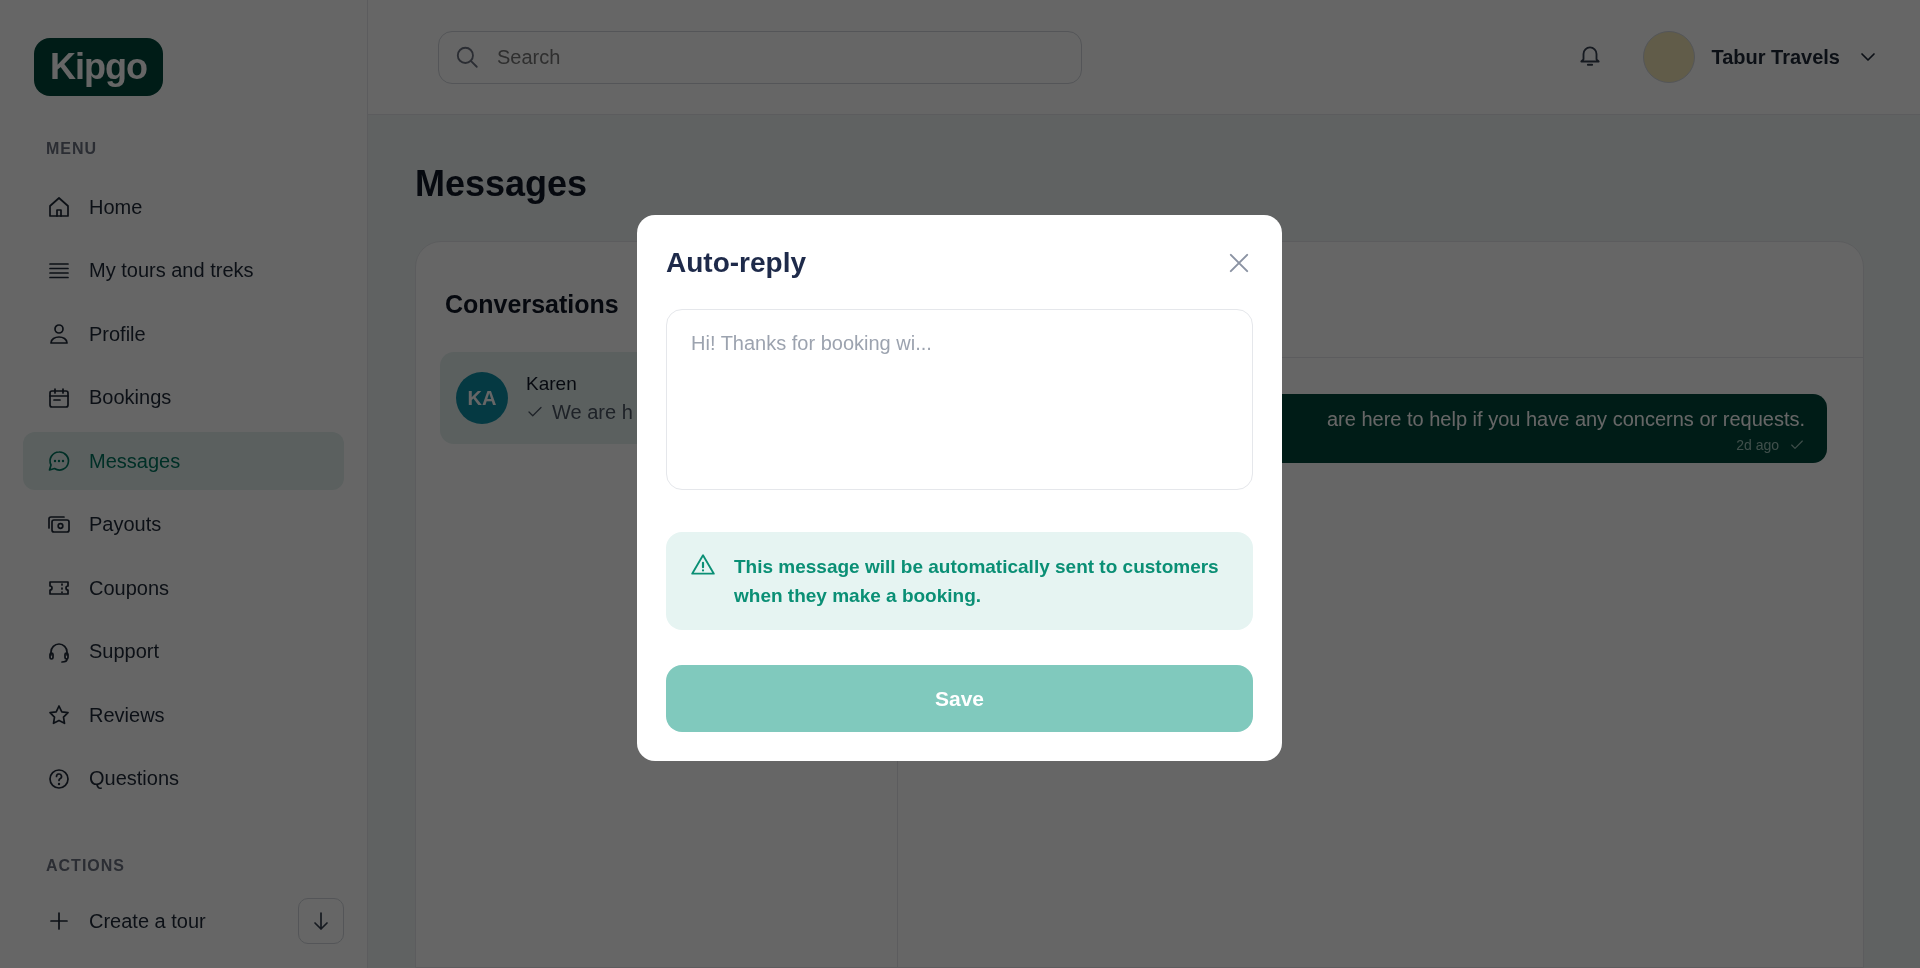  What do you see at coordinates (59, 715) in the screenshot?
I see `star-icon` at bounding box center [59, 715].